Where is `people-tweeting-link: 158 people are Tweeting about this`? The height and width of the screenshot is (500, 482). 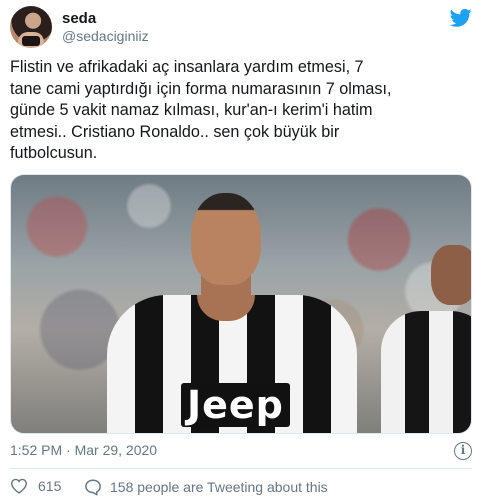
people-tweeting-link: 158 people are Tweeting about this is located at coordinates (206, 487).